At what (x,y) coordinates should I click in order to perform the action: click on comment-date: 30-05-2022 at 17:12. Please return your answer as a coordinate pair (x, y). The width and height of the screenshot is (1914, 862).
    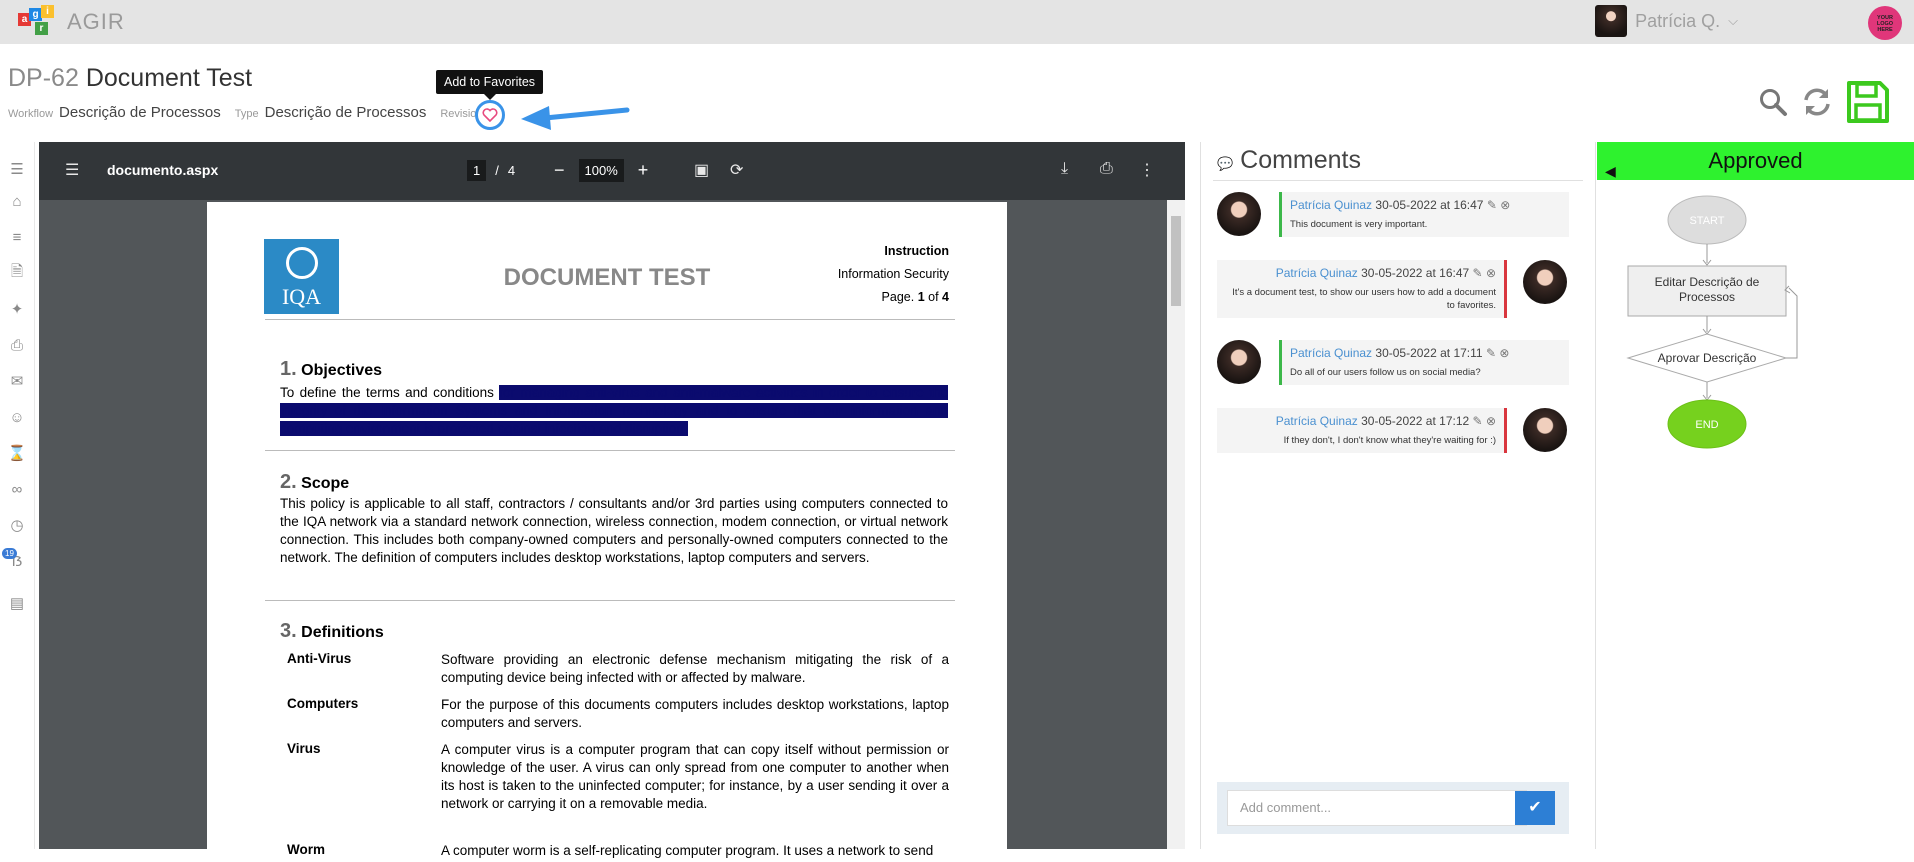
    Looking at the image, I should click on (1415, 421).